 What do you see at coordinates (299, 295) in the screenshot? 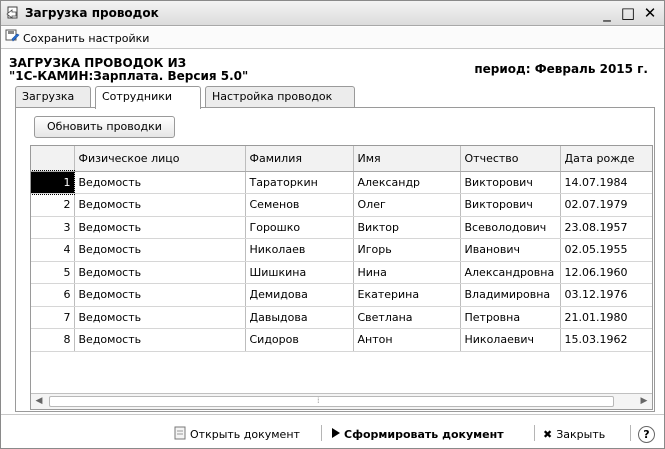
I see `cell-last-name: Демидова` at bounding box center [299, 295].